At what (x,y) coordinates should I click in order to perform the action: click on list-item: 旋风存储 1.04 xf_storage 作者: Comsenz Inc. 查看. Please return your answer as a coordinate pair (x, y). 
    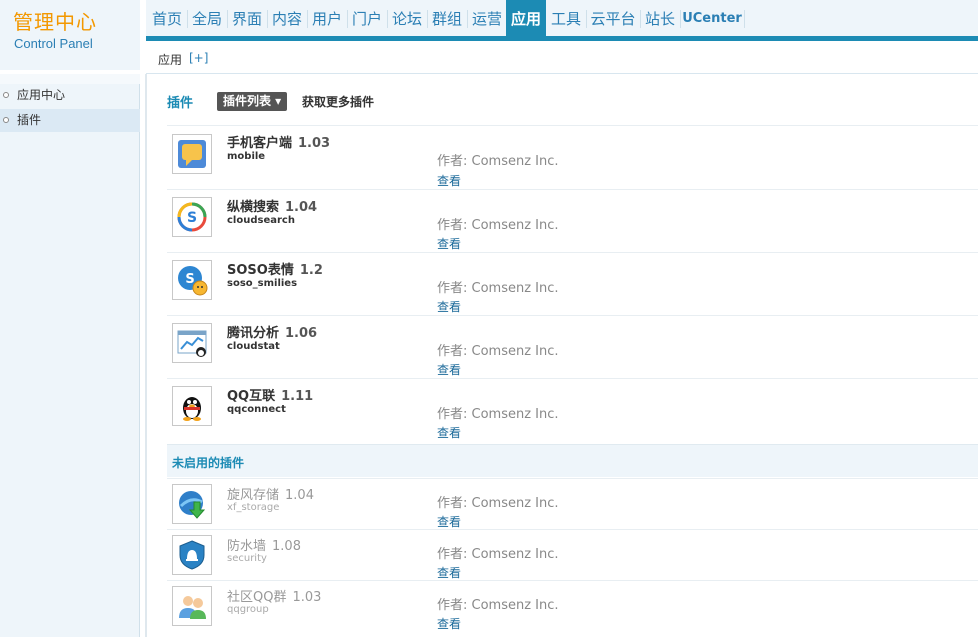
    Looking at the image, I should click on (572, 503).